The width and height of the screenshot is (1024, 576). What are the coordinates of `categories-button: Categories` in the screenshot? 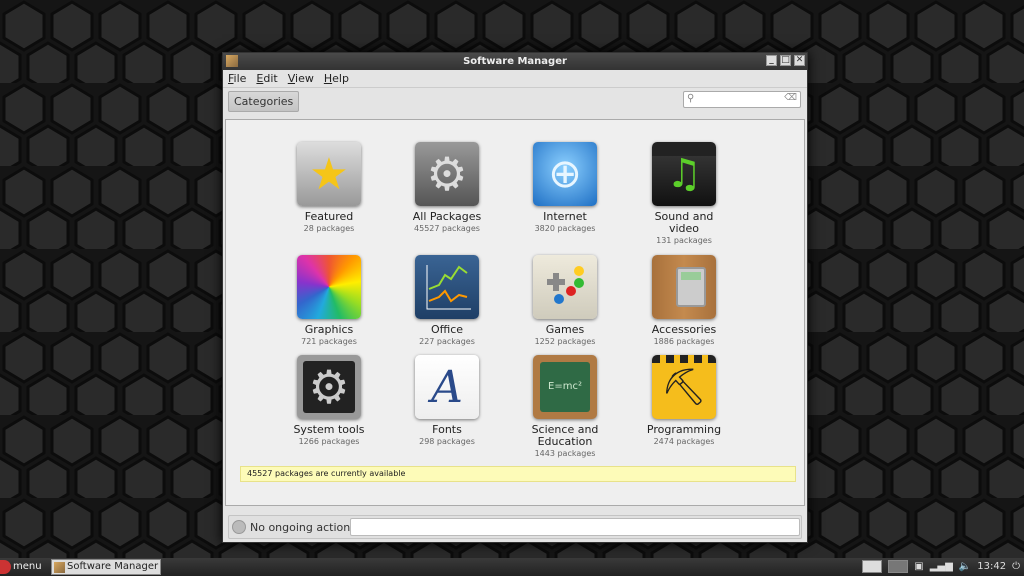 It's located at (264, 101).